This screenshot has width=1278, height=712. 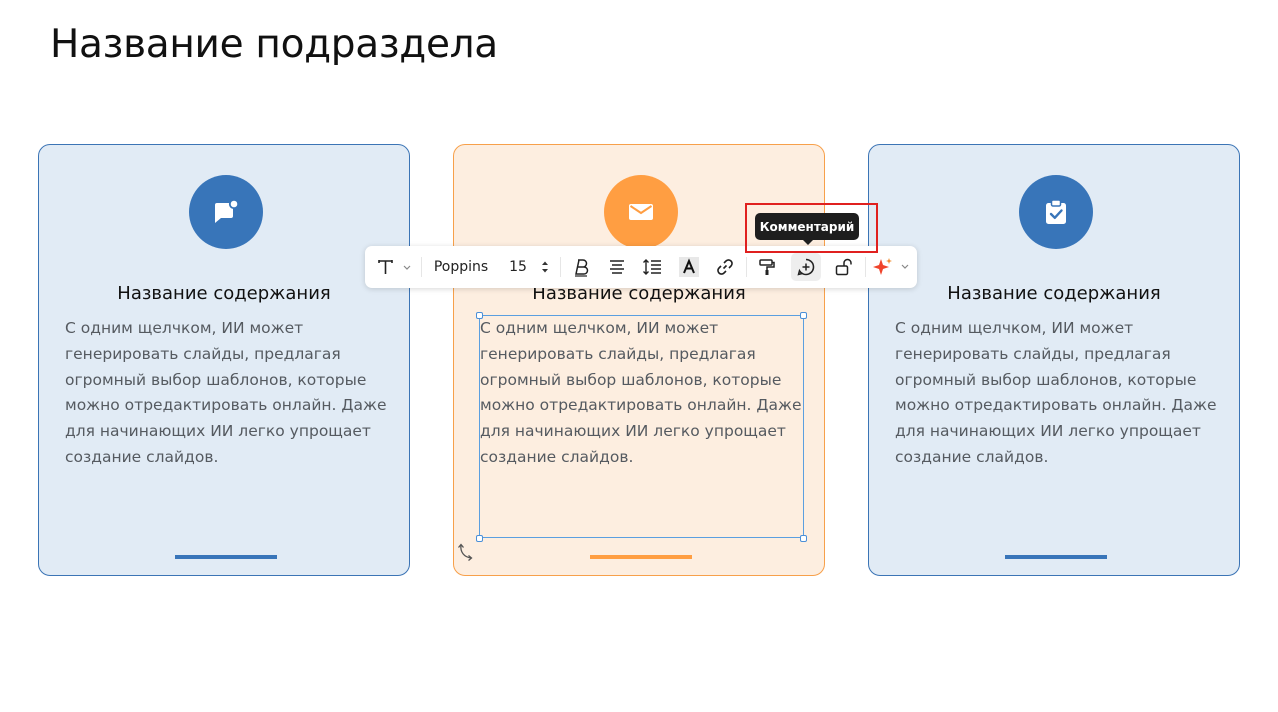 What do you see at coordinates (652, 267) in the screenshot?
I see `line-spacing-icon` at bounding box center [652, 267].